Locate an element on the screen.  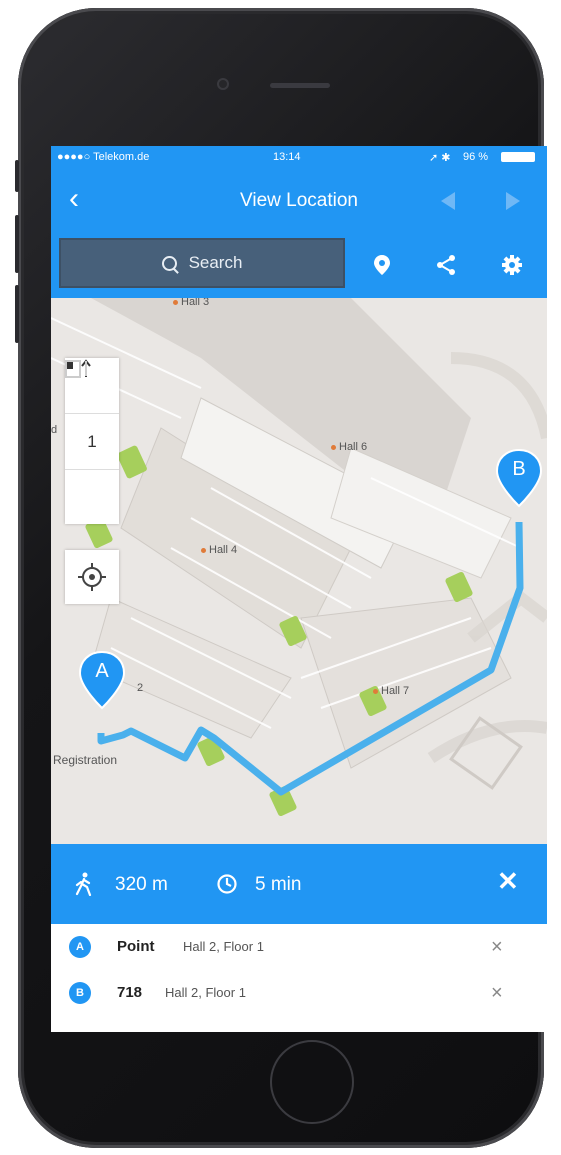
home-button is located at coordinates (312, 1082).